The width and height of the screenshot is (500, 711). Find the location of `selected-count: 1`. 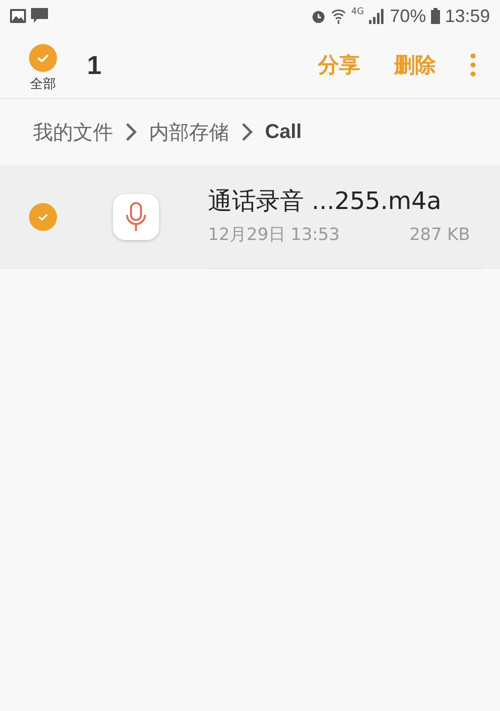

selected-count: 1 is located at coordinates (94, 65).